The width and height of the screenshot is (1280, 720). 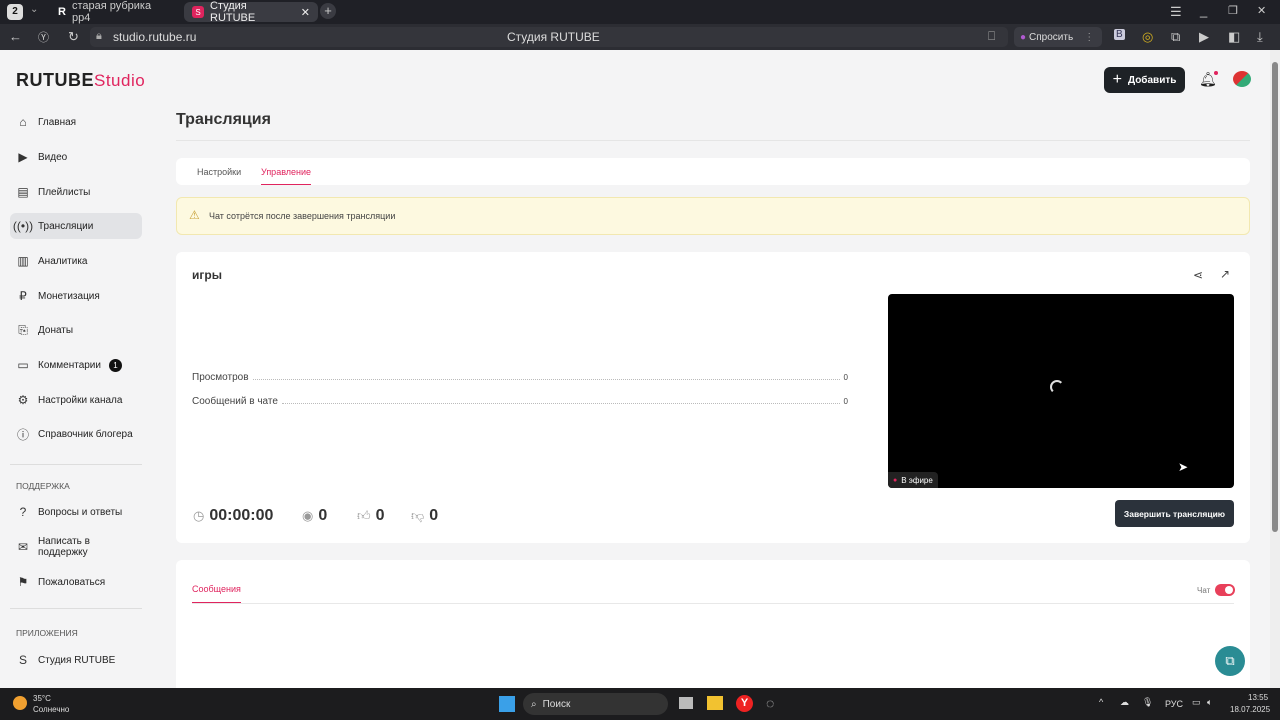 I want to click on alice-icon: ●, so click(x=1023, y=37).